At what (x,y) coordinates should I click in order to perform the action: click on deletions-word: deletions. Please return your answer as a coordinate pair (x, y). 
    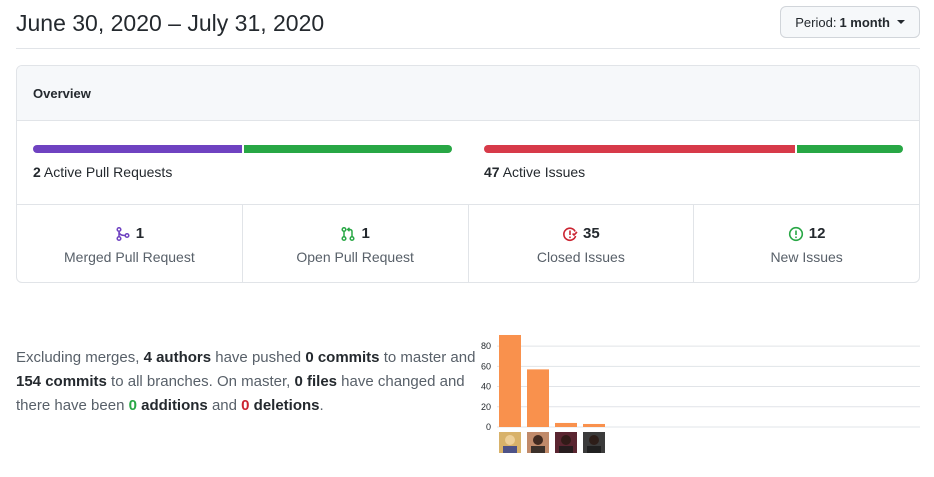
    Looking at the image, I should click on (284, 405).